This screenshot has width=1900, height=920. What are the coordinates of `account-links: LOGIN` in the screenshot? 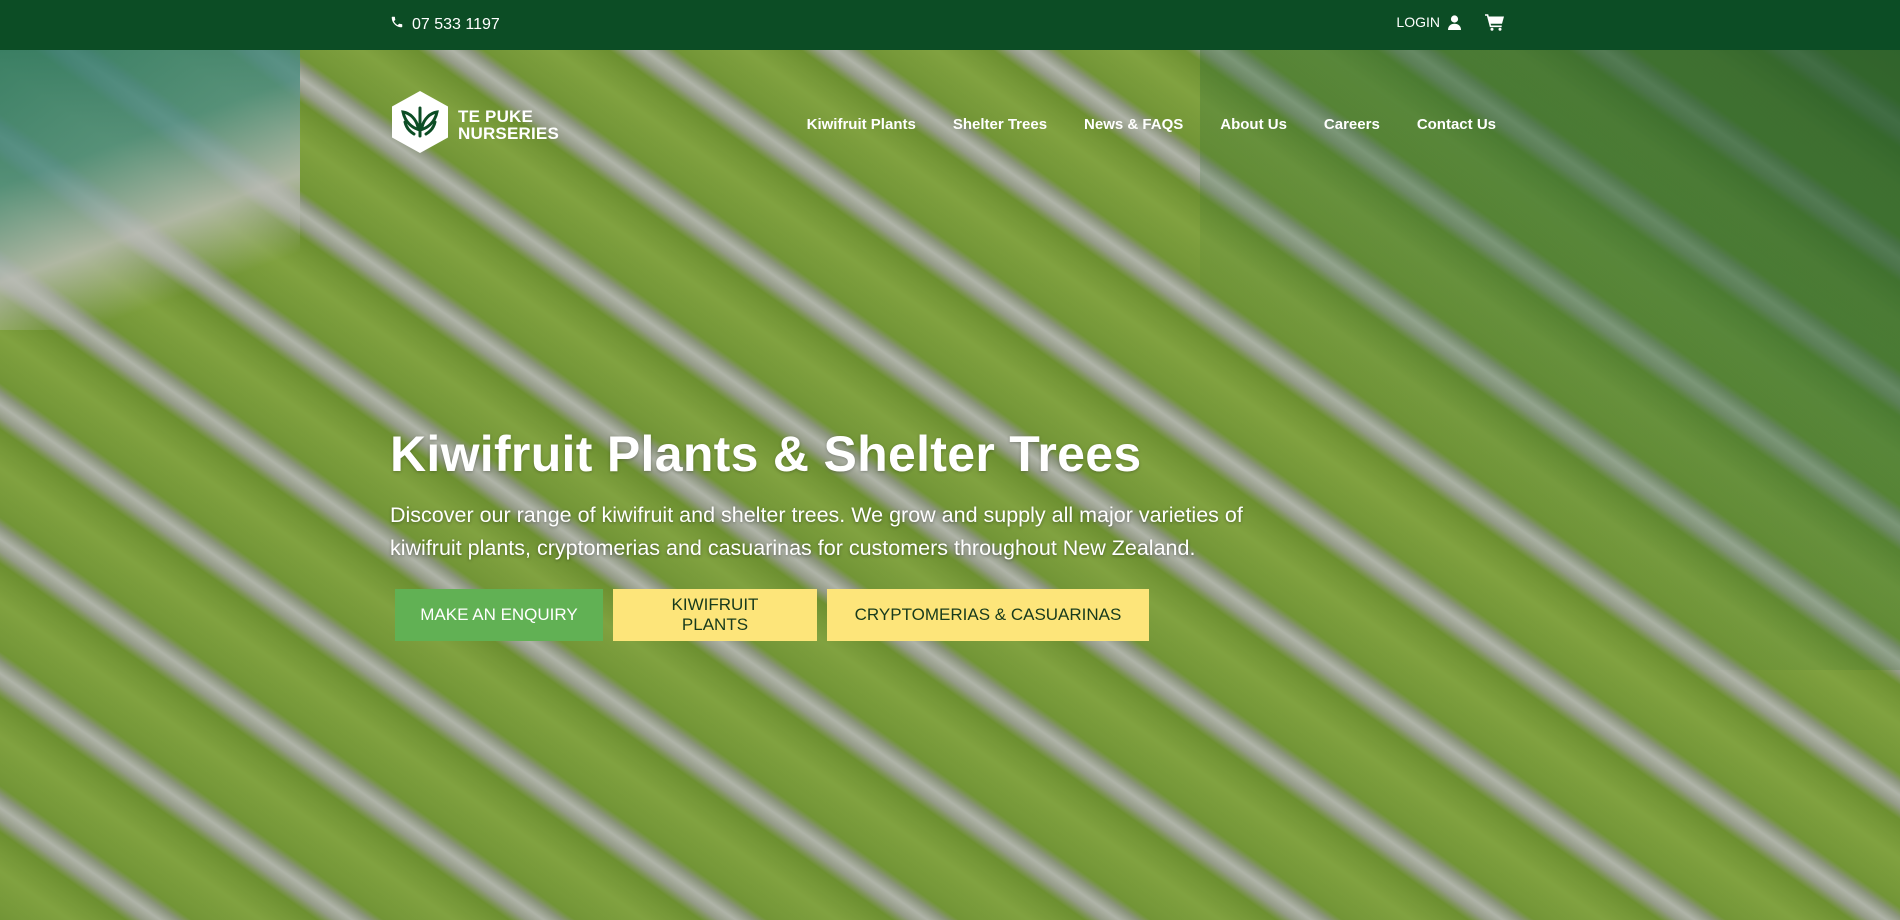 It's located at (1450, 22).